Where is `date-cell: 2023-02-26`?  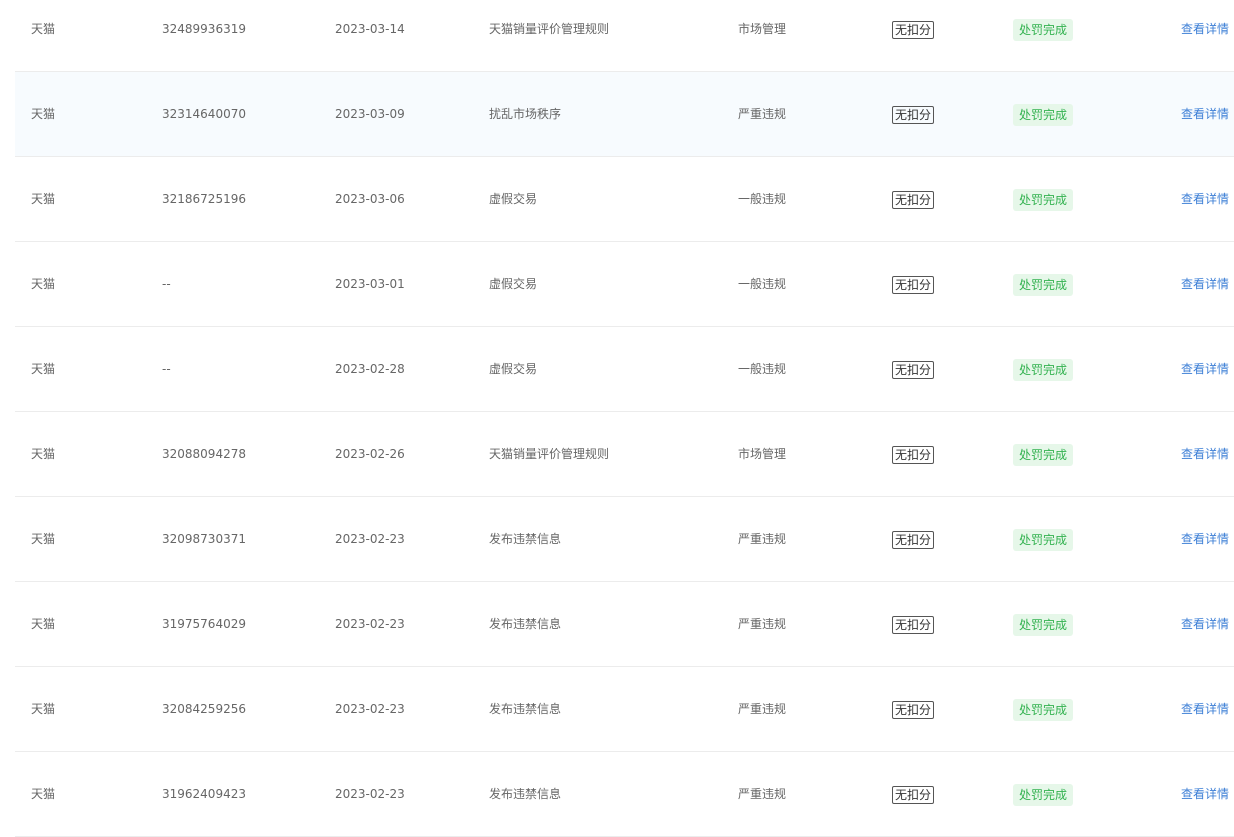
date-cell: 2023-02-26 is located at coordinates (370, 454).